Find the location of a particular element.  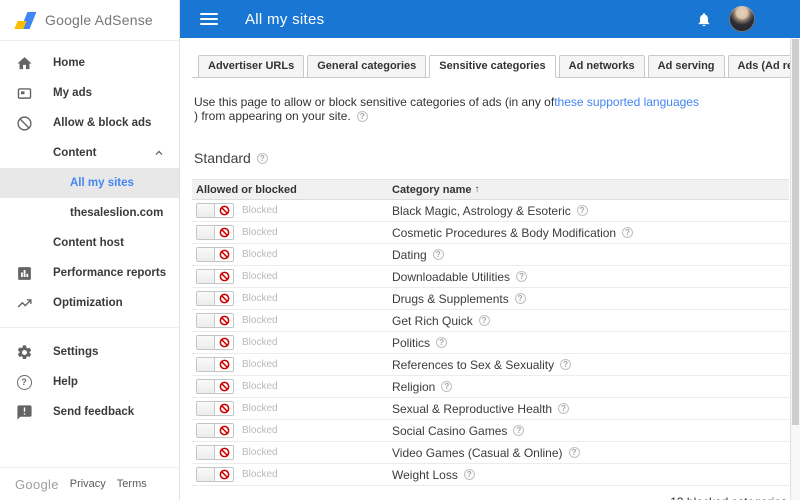

sidebar-item-performance-reports: Performance reports is located at coordinates (89, 273).